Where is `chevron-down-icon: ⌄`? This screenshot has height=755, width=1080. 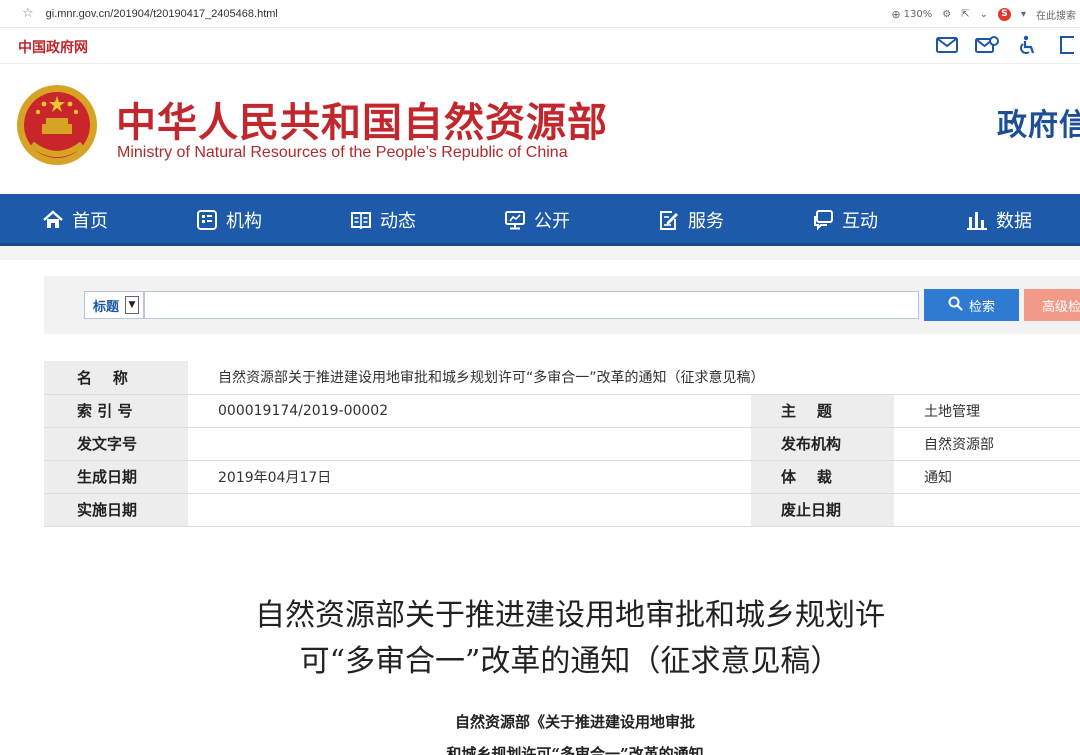
chevron-down-icon: ⌄ is located at coordinates (984, 14).